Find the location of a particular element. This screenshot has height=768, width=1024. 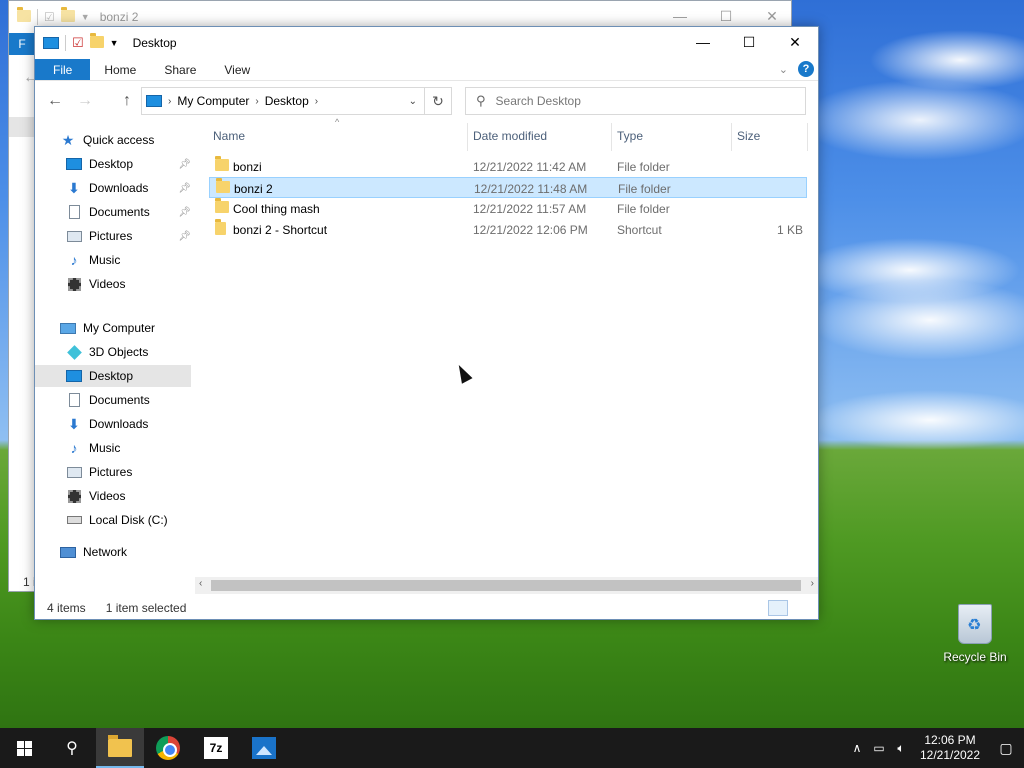

nav-computer-music: ♪ Music is located at coordinates (128, 448).